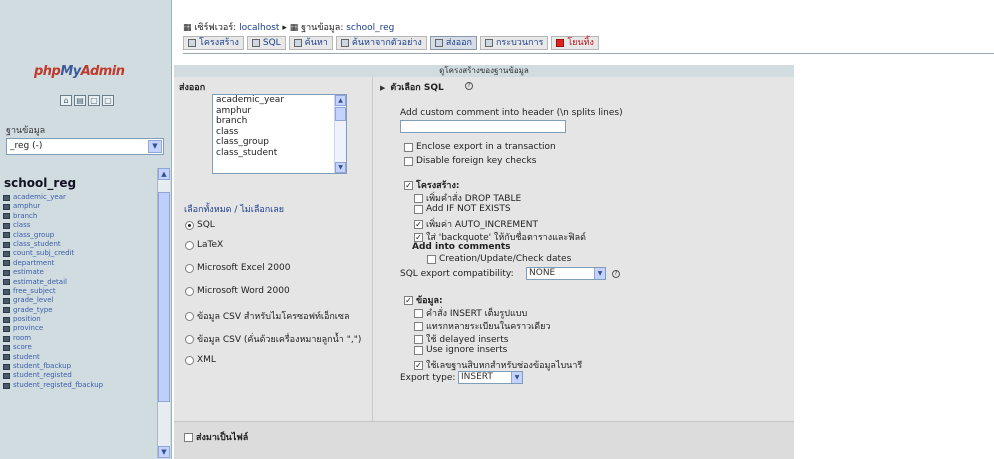 The image size is (994, 459). I want to click on docs-icon: ▢, so click(108, 100).